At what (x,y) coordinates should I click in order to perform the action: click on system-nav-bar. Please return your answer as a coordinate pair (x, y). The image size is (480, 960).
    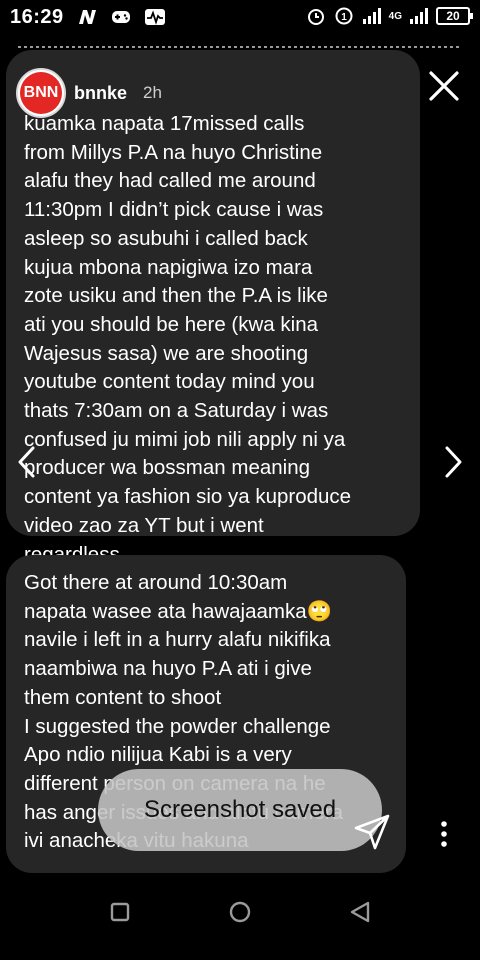
    Looking at the image, I should click on (240, 920).